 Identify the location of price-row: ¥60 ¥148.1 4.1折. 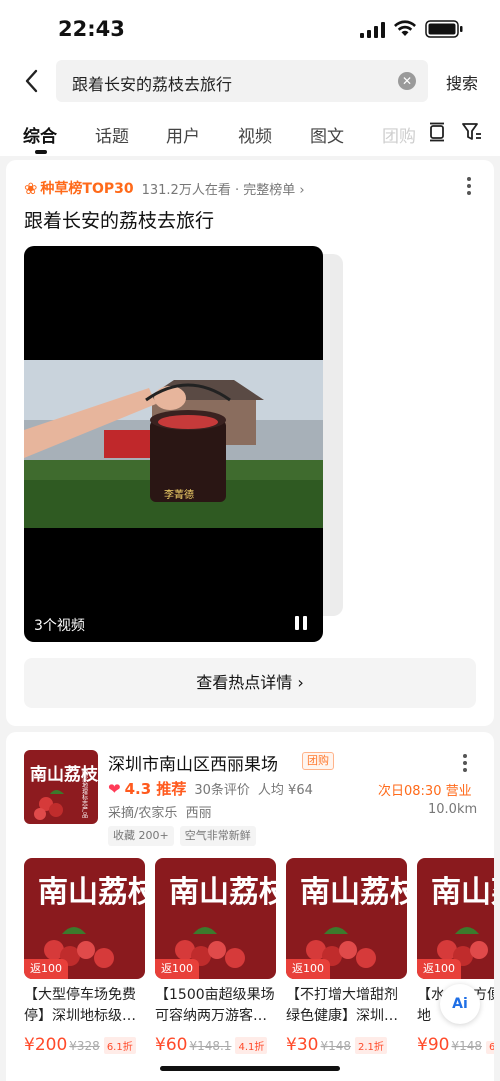
(215, 1045).